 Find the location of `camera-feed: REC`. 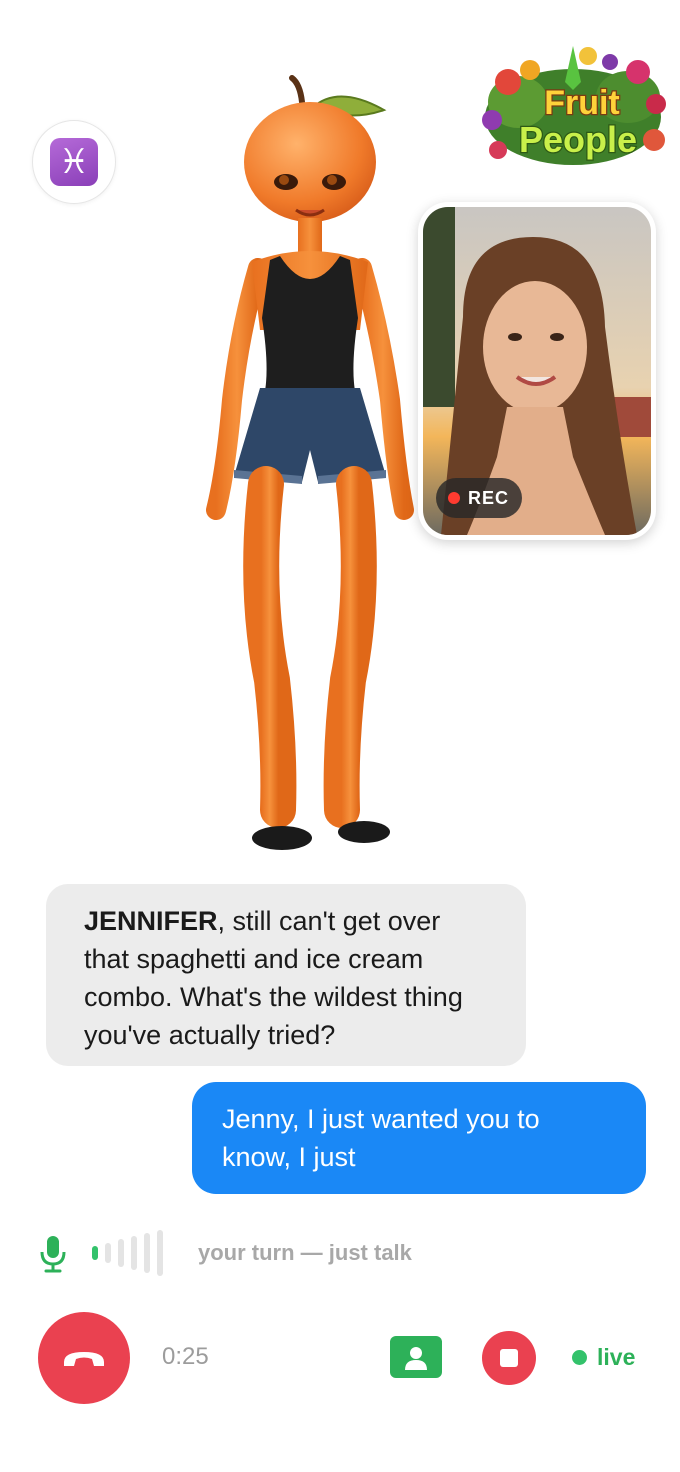

camera-feed: REC is located at coordinates (537, 371).